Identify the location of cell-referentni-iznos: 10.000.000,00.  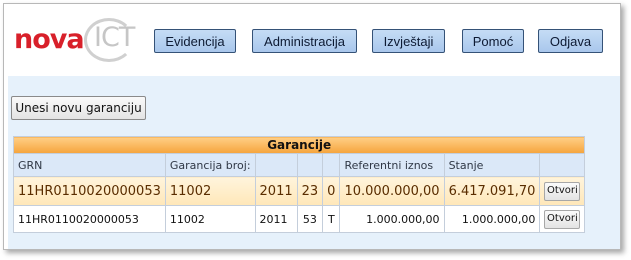
(392, 191).